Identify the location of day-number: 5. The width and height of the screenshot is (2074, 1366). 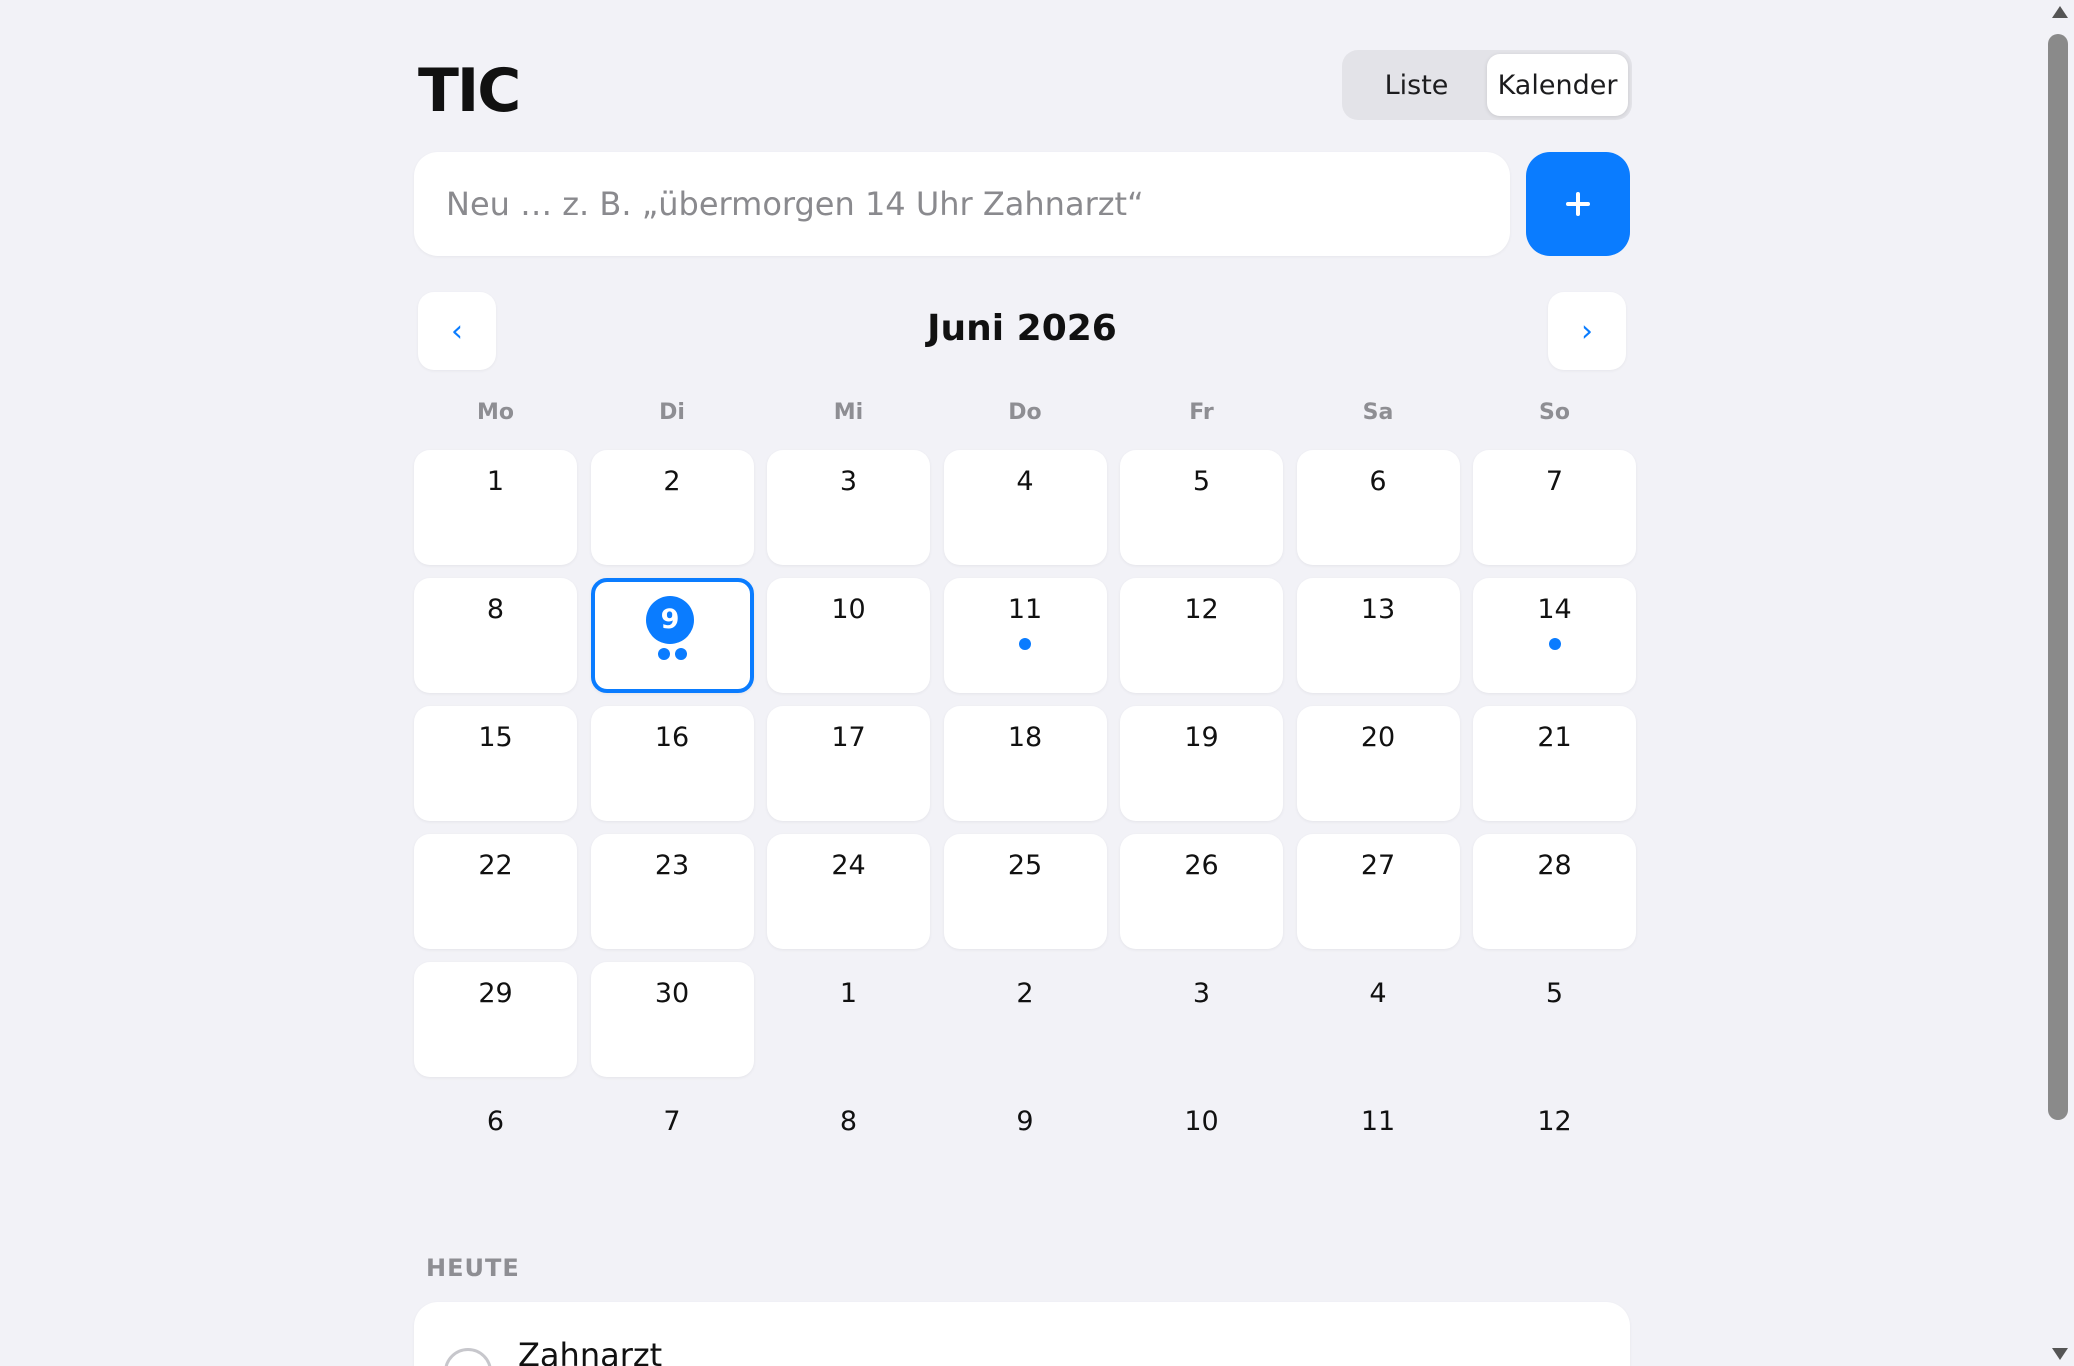
(1201, 481).